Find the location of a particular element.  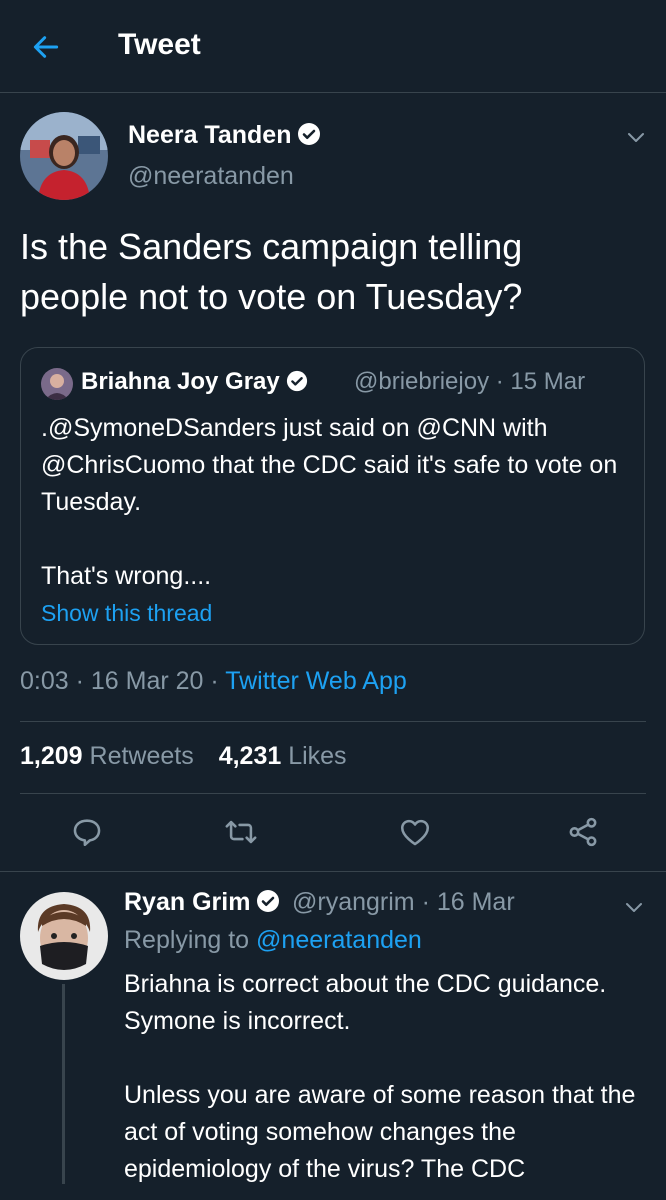

tweet-timestamp: 0:03 · 16 Mar 20 · is located at coordinates (123, 681).